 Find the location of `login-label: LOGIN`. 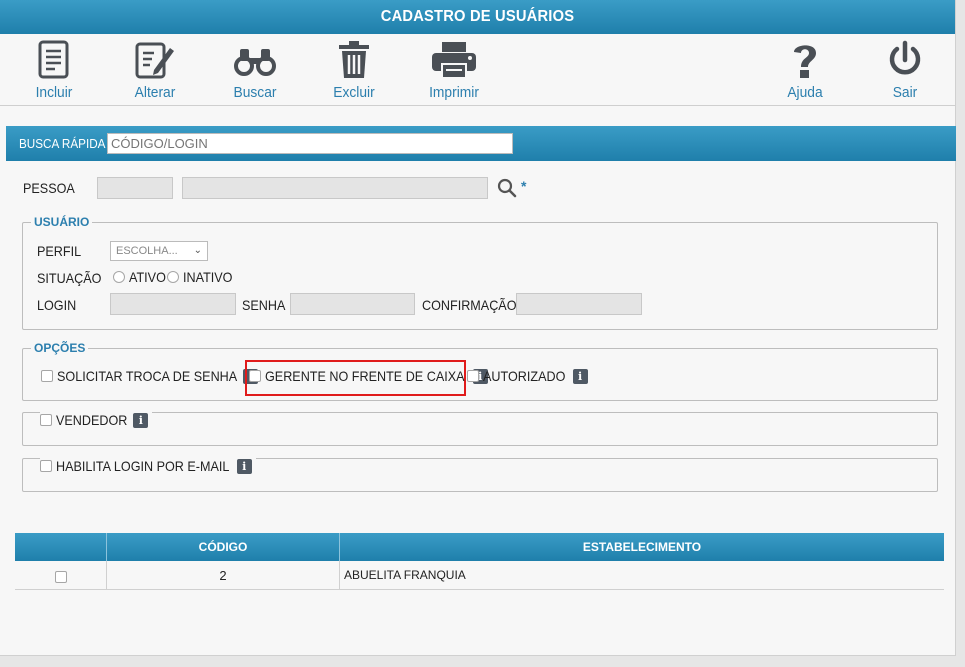

login-label: LOGIN is located at coordinates (57, 305).